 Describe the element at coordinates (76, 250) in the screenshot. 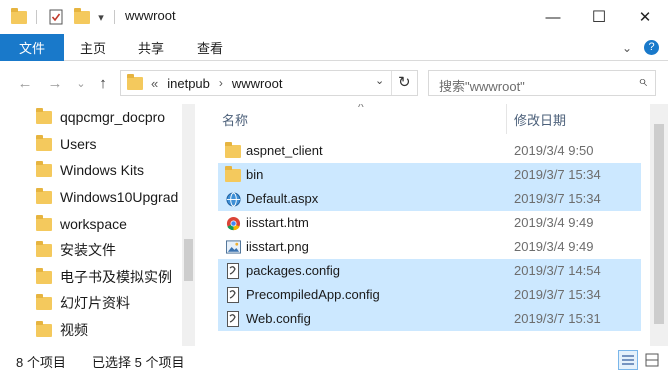

I see `nav-item: 安装文件` at that location.